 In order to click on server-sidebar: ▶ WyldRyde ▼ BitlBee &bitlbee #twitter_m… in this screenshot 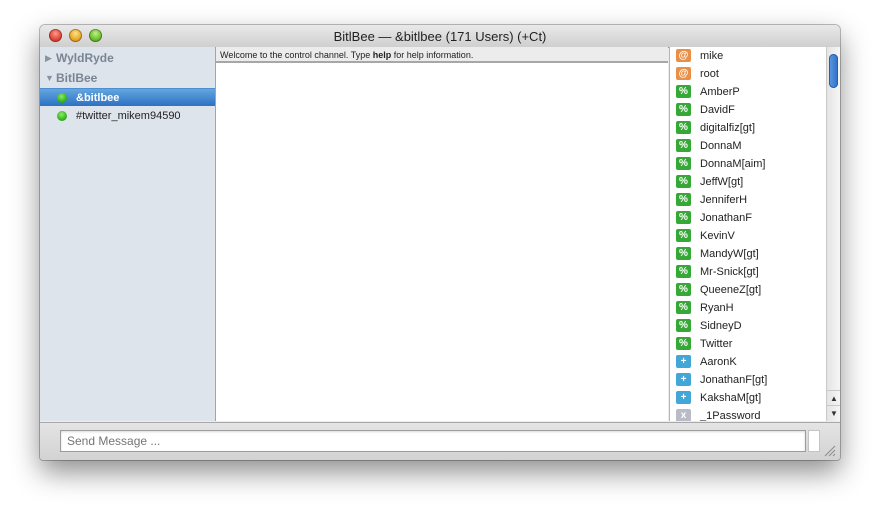, I will do `click(128, 234)`.